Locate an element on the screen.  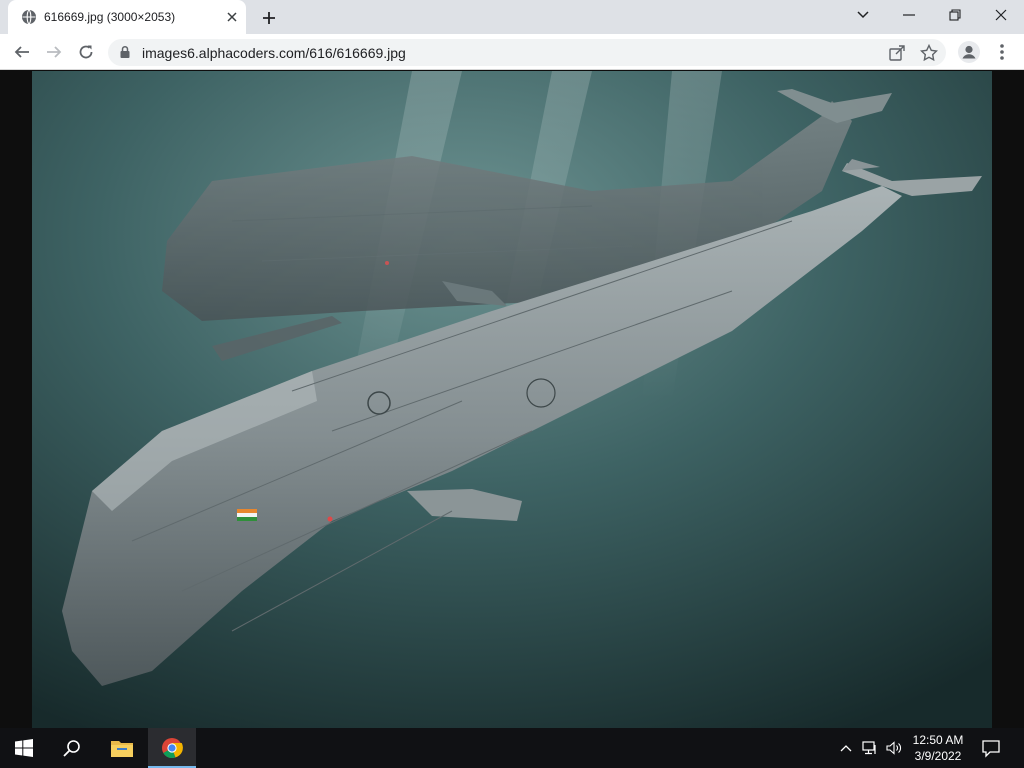
chrome-icon is located at coordinates (172, 748).